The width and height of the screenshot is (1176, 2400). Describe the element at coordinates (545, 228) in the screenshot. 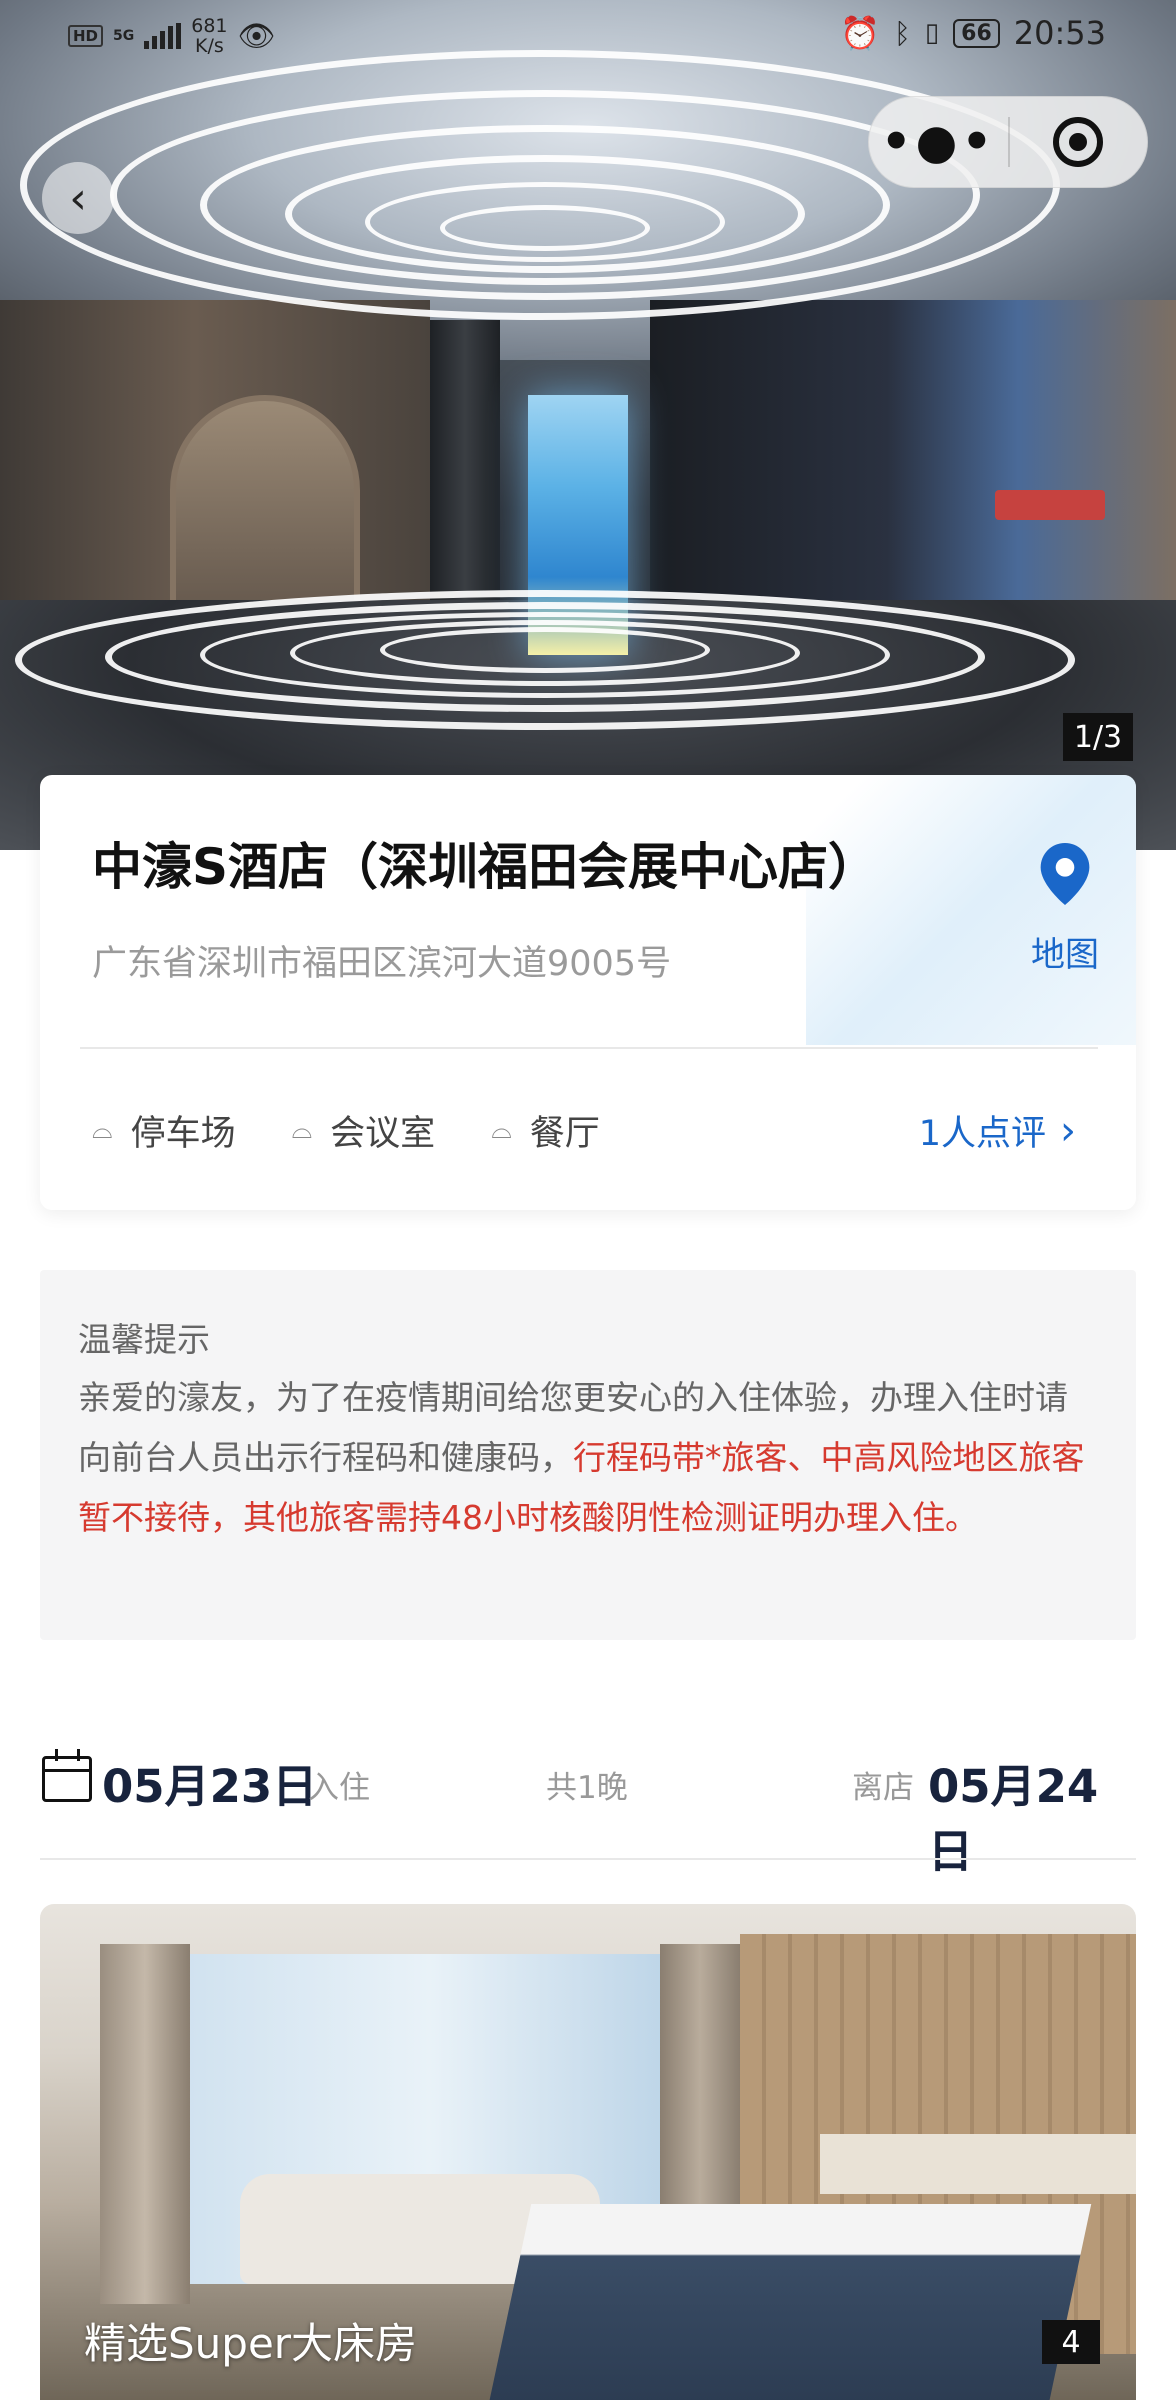

I see `ceiling-ring` at that location.